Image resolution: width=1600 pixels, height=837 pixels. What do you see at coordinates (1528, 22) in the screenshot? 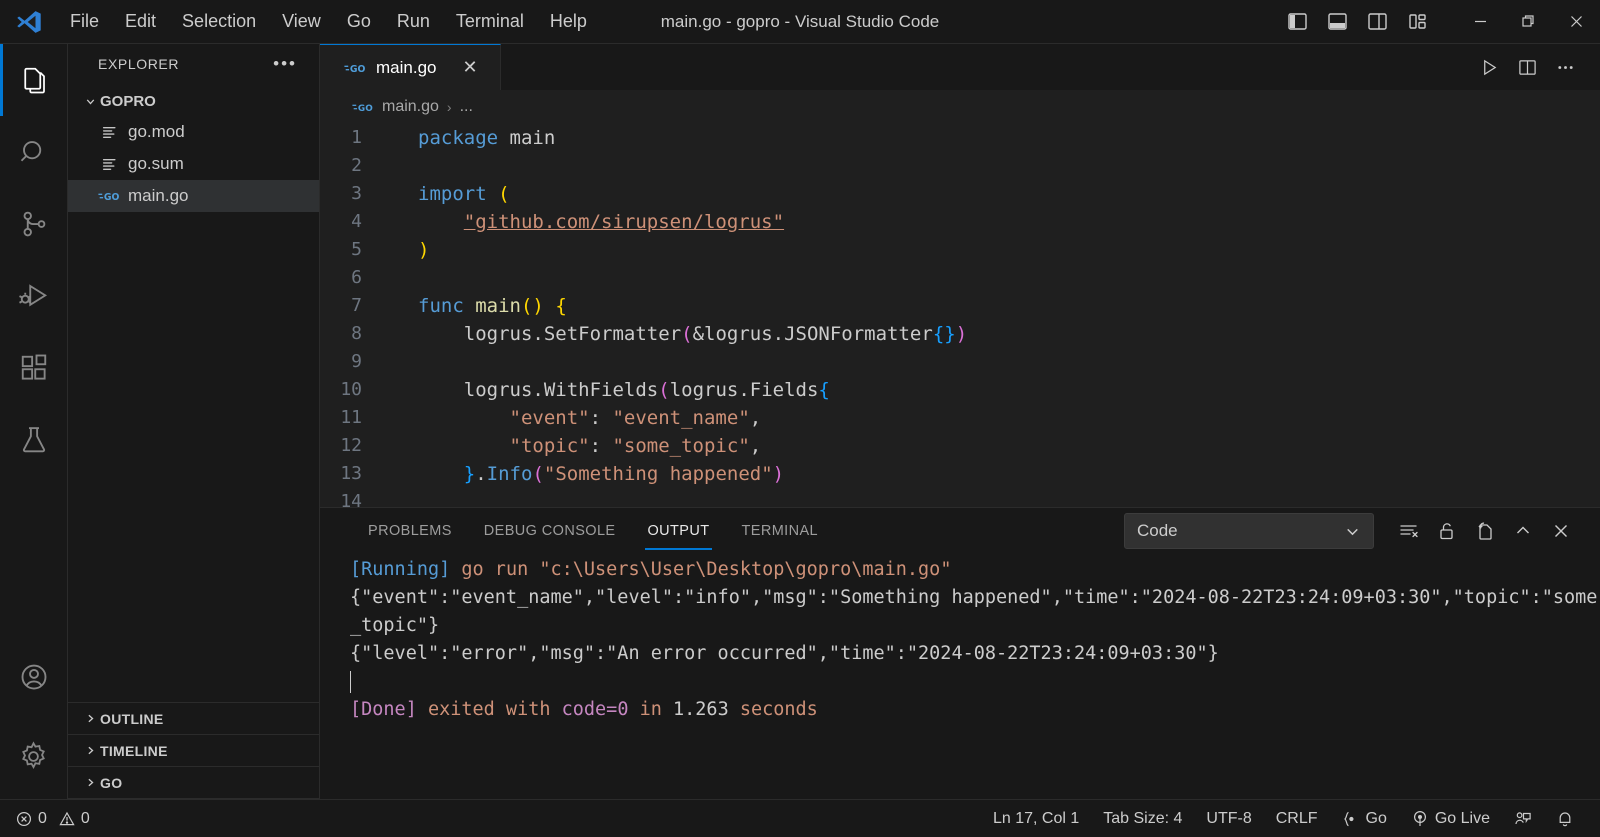
I see `maximize-button` at bounding box center [1528, 22].